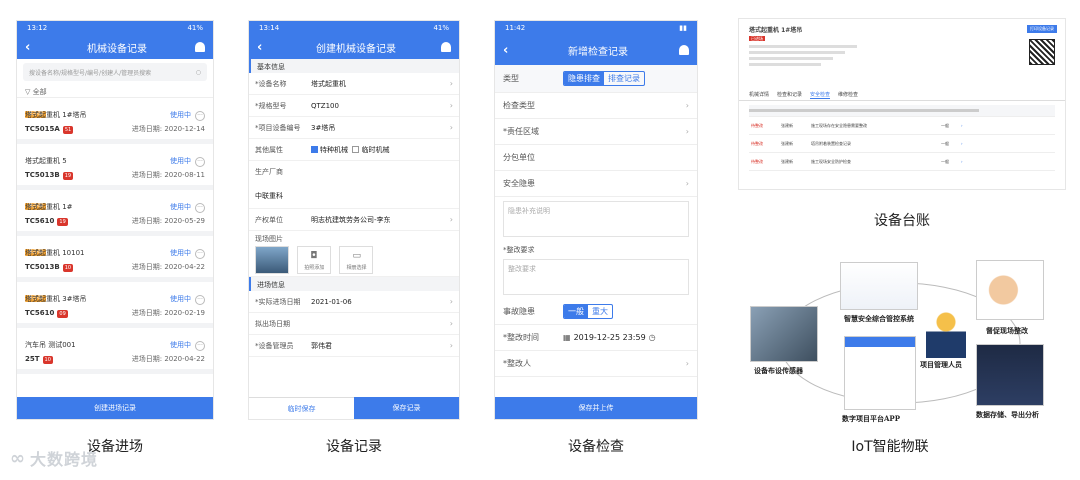 The width and height of the screenshot is (1080, 480). What do you see at coordinates (168, 359) in the screenshot?
I see `entry-date: 进场日期: 2020-04-22` at bounding box center [168, 359].